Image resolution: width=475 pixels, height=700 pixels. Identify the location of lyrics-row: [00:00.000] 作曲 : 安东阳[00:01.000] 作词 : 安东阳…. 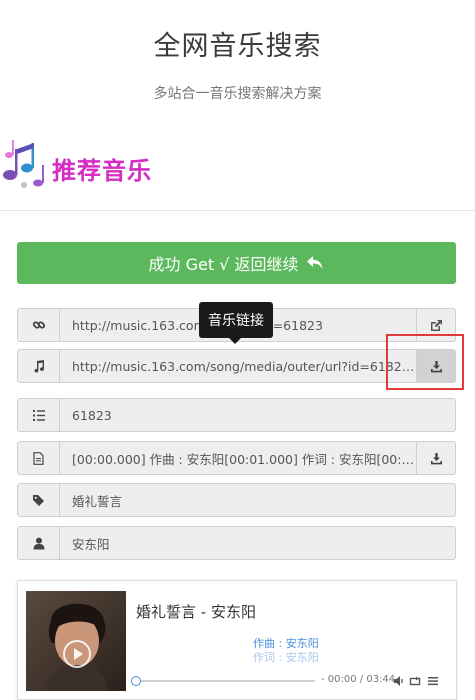
(236, 458).